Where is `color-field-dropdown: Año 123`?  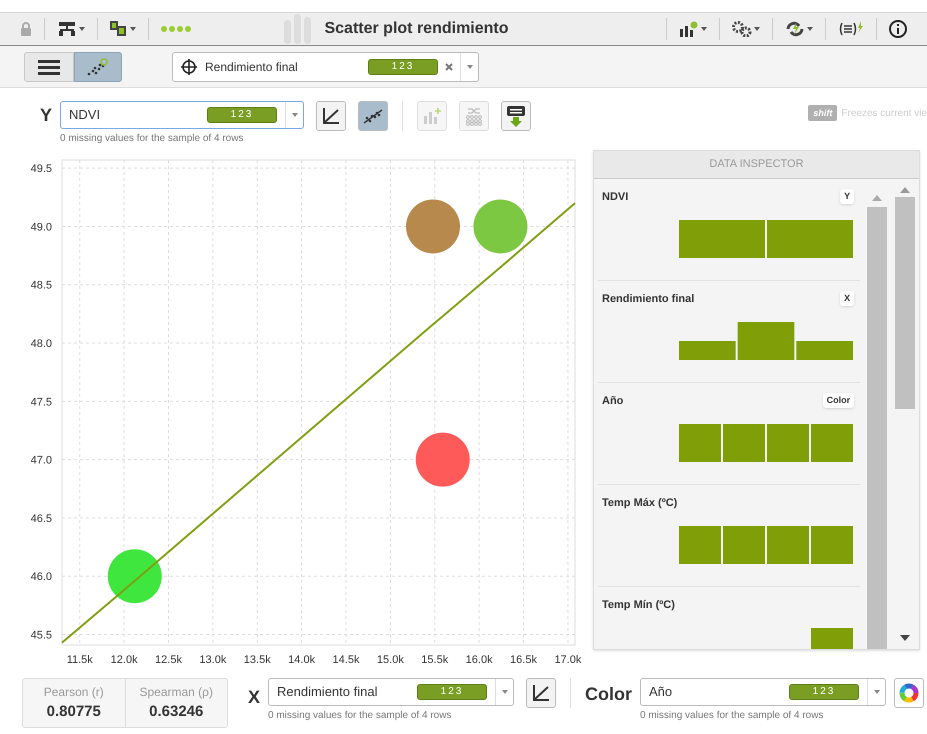
color-field-dropdown: Año 123 is located at coordinates (763, 692).